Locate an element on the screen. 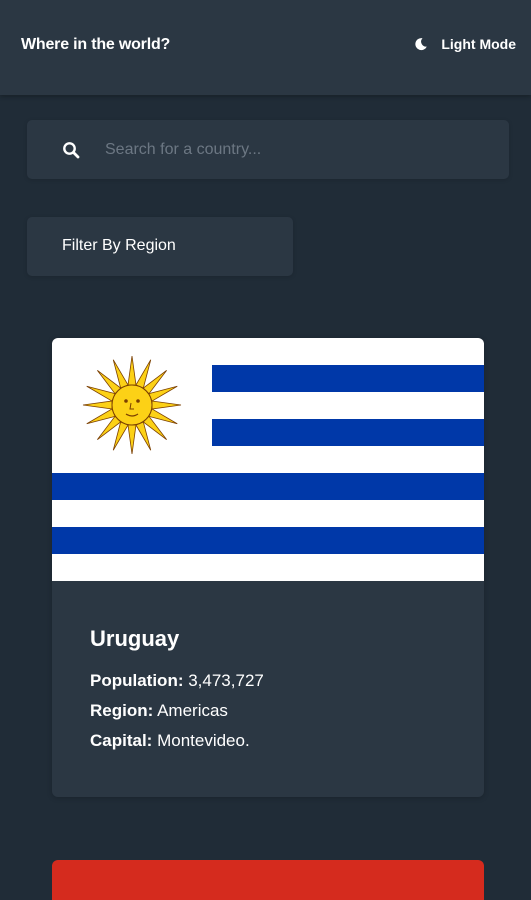 The image size is (531, 900). country-name: Uruguay is located at coordinates (135, 638).